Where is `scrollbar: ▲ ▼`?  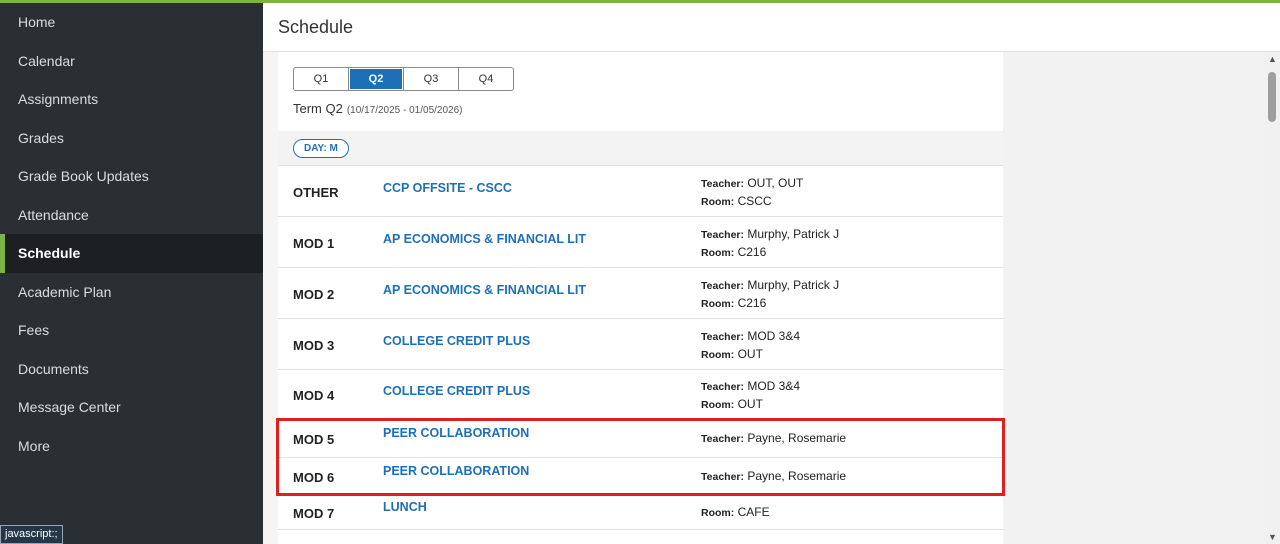 scrollbar: ▲ ▼ is located at coordinates (1272, 298).